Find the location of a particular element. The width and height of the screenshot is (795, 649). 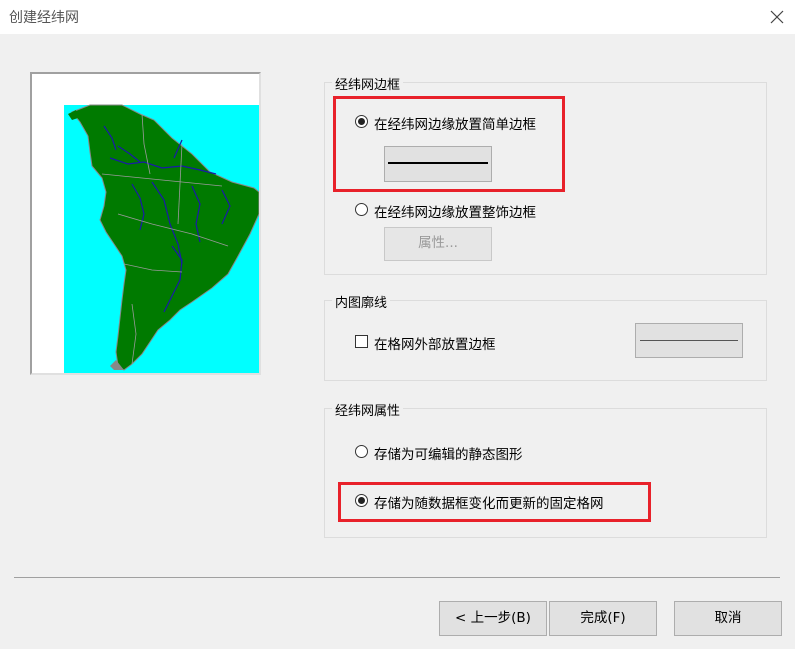

window-title: 创建经纬网 is located at coordinates (44, 18).